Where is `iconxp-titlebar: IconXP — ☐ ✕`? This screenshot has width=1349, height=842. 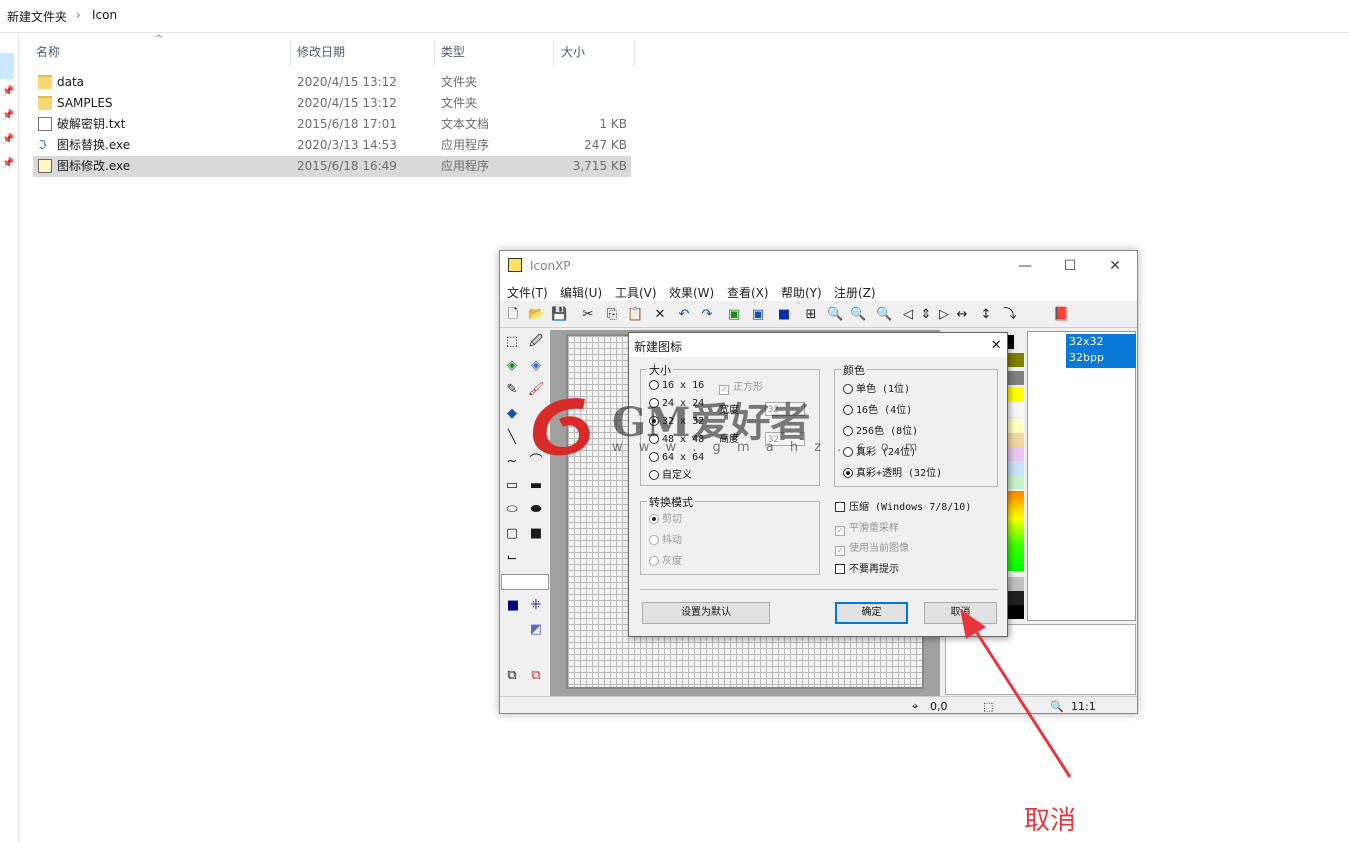 iconxp-titlebar: IconXP — ☐ ✕ is located at coordinates (818, 266).